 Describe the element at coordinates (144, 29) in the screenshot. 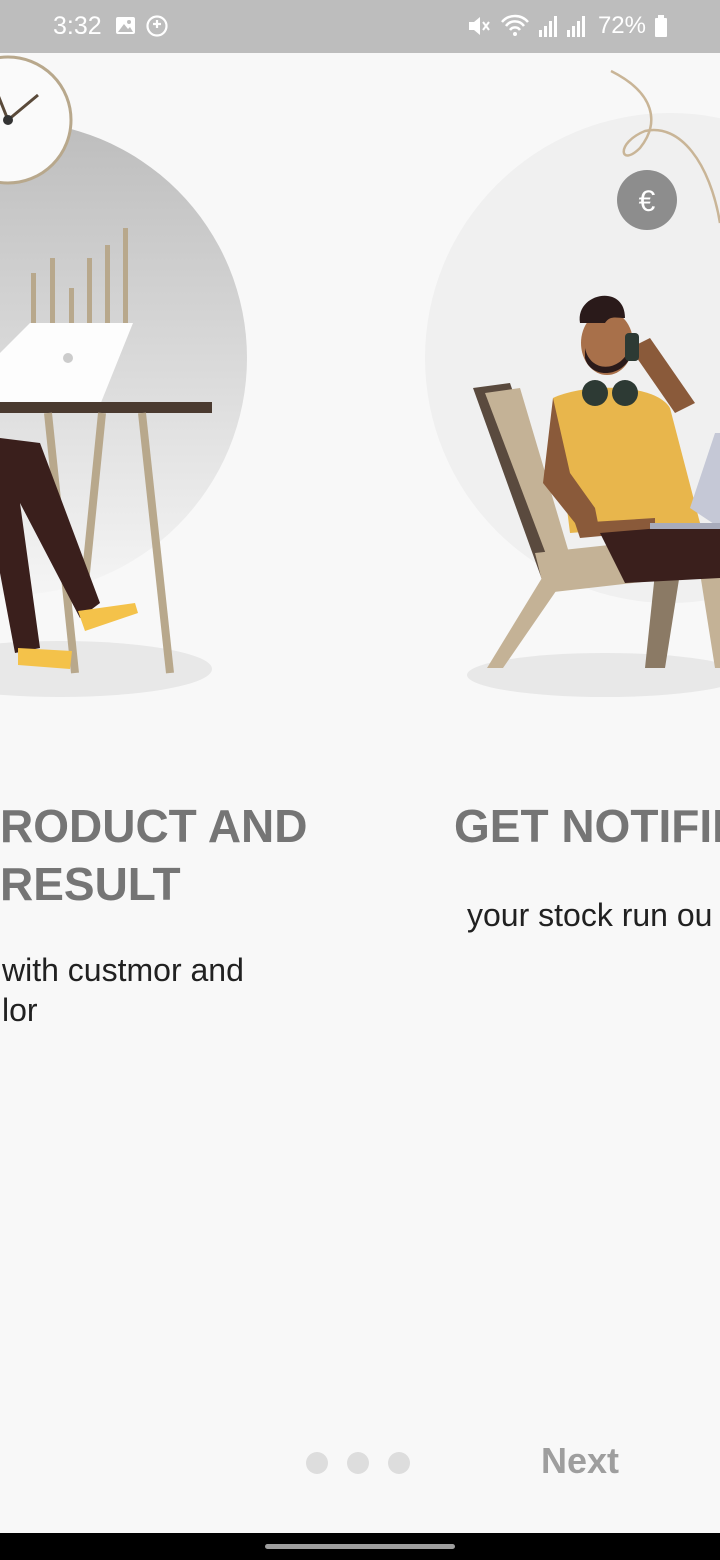

I see `status-notifications` at that location.